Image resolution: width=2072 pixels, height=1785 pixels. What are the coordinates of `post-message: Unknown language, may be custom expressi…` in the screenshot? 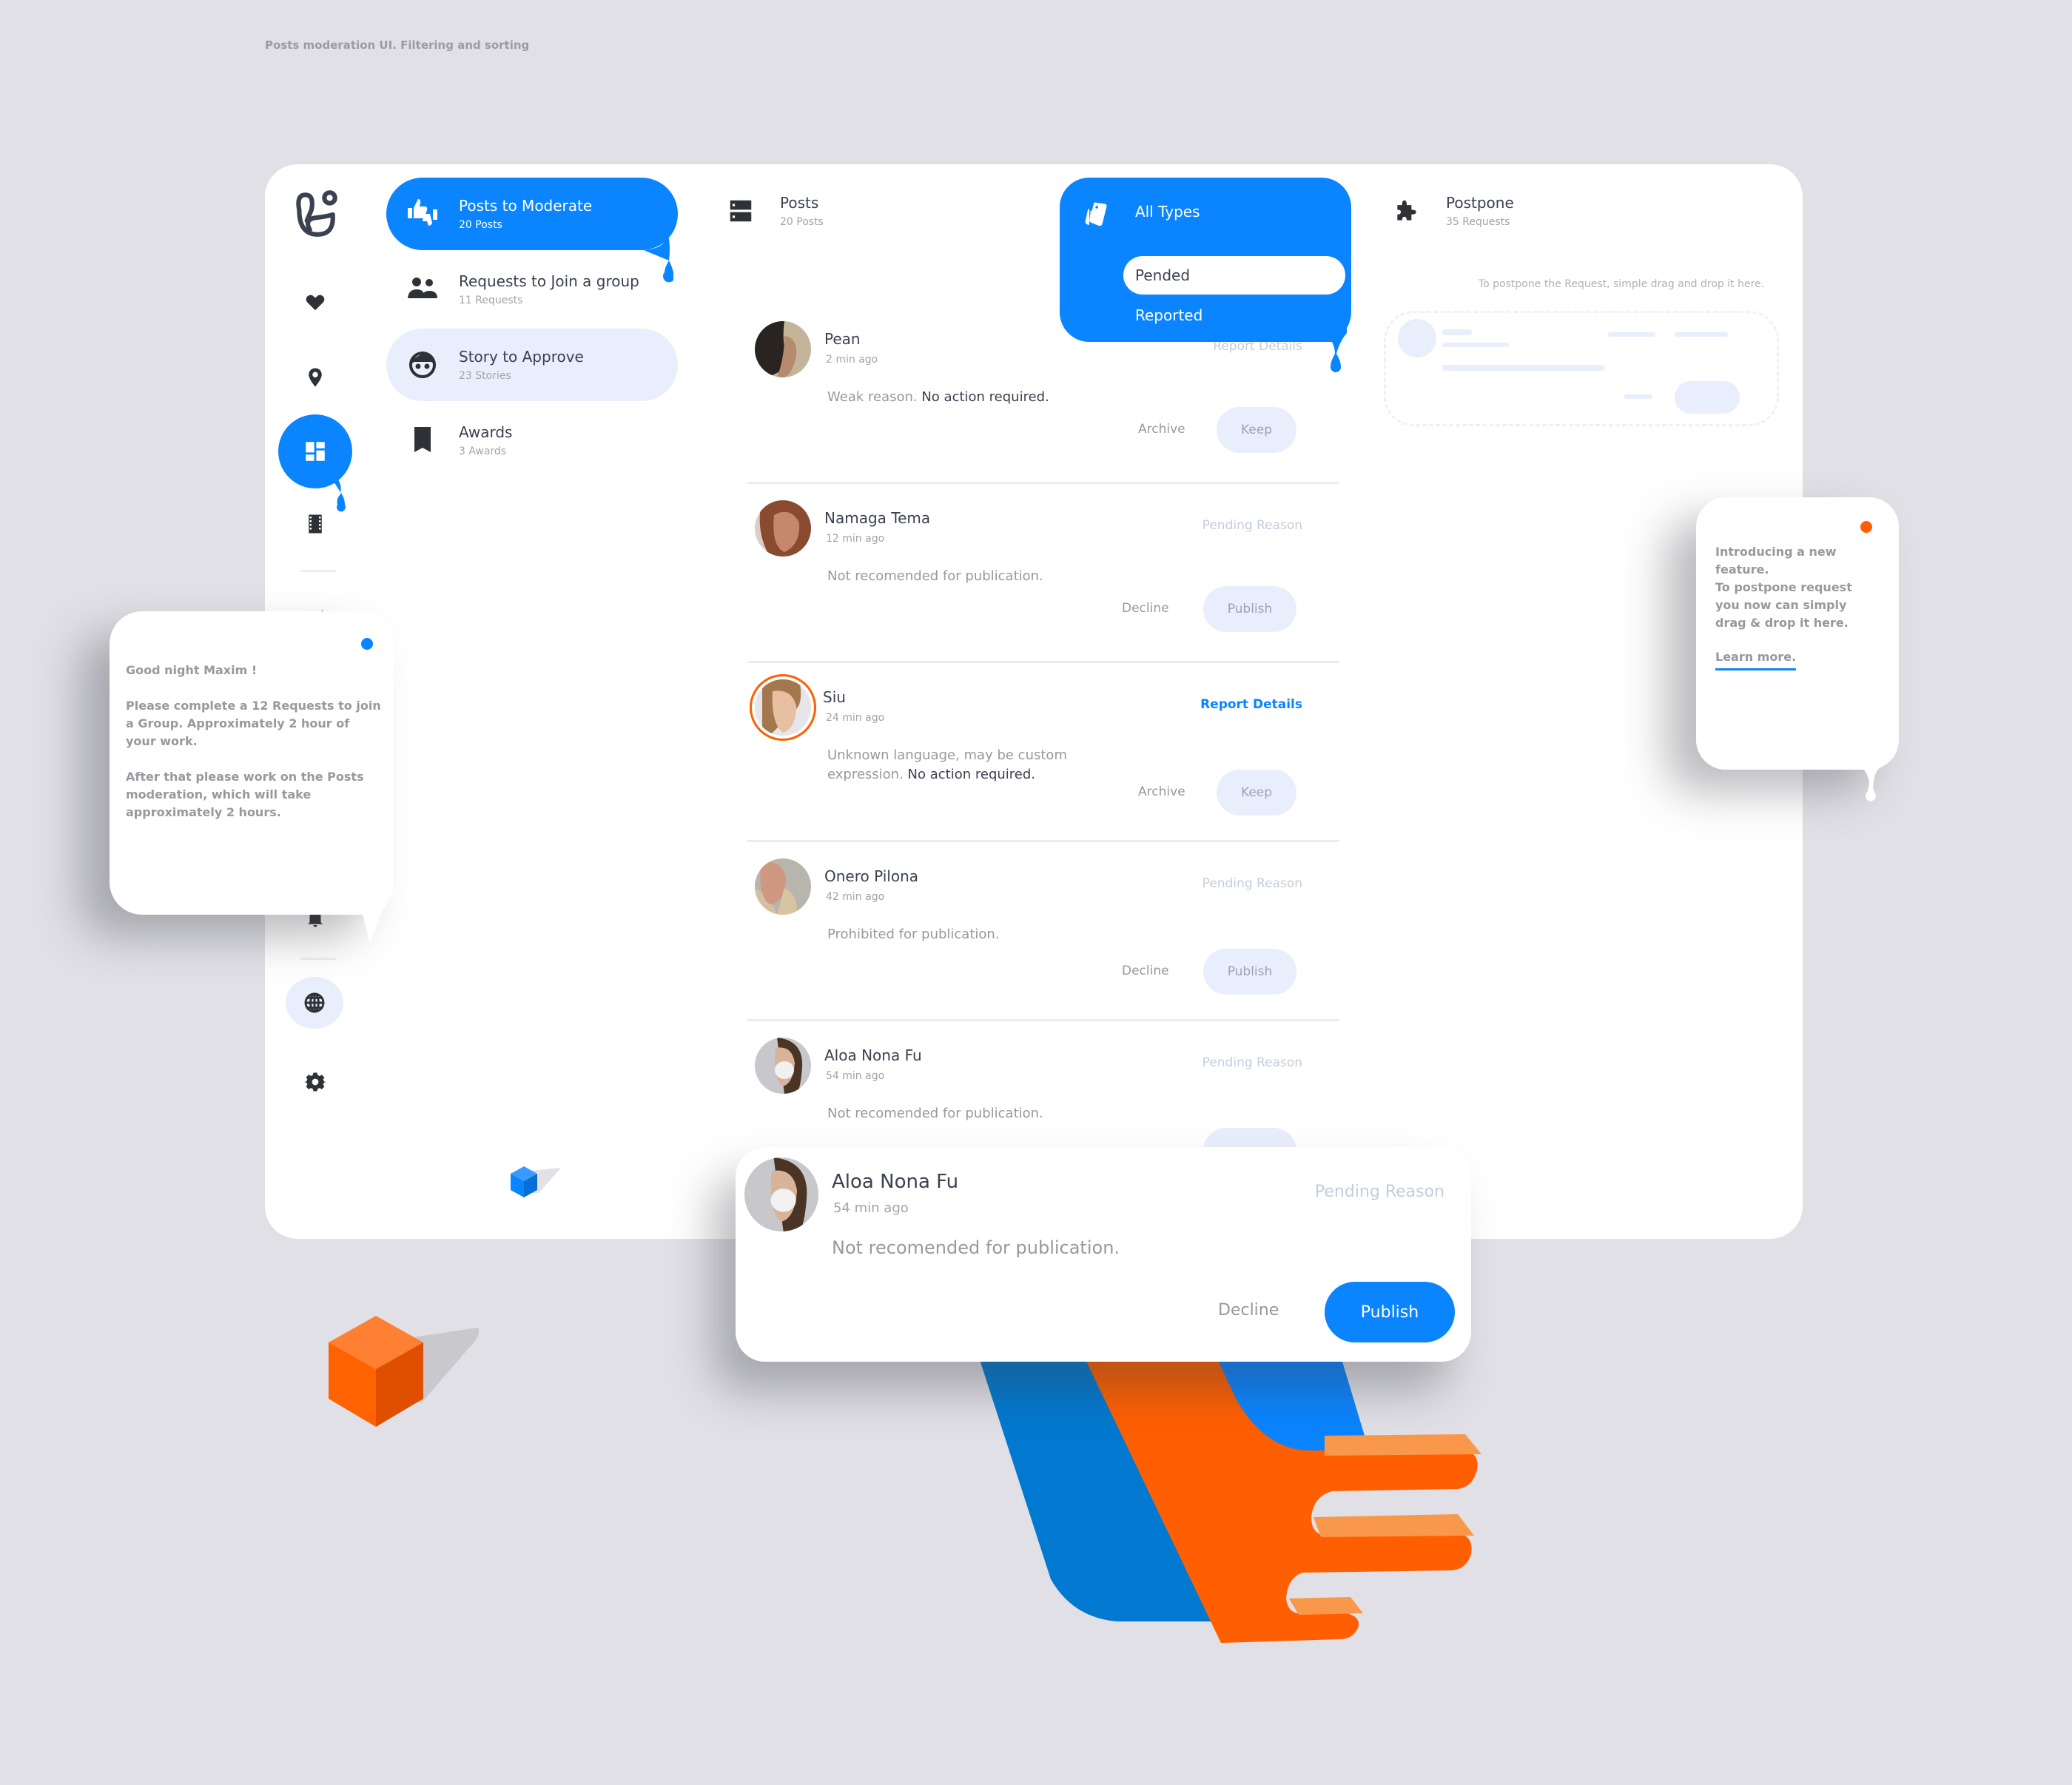 It's located at (947, 765).